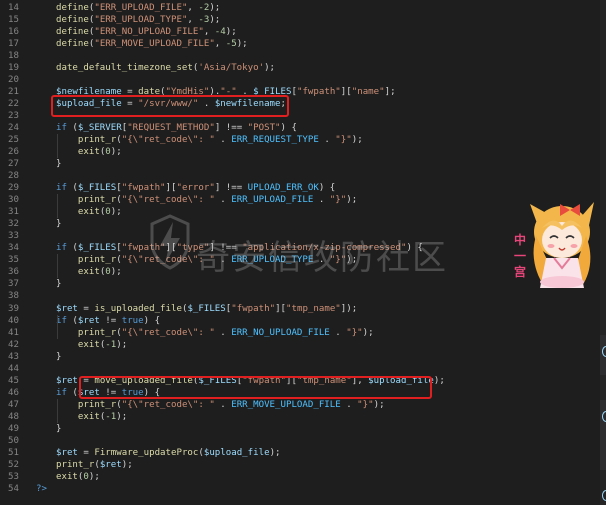  I want to click on line-number: 51, so click(13, 452).